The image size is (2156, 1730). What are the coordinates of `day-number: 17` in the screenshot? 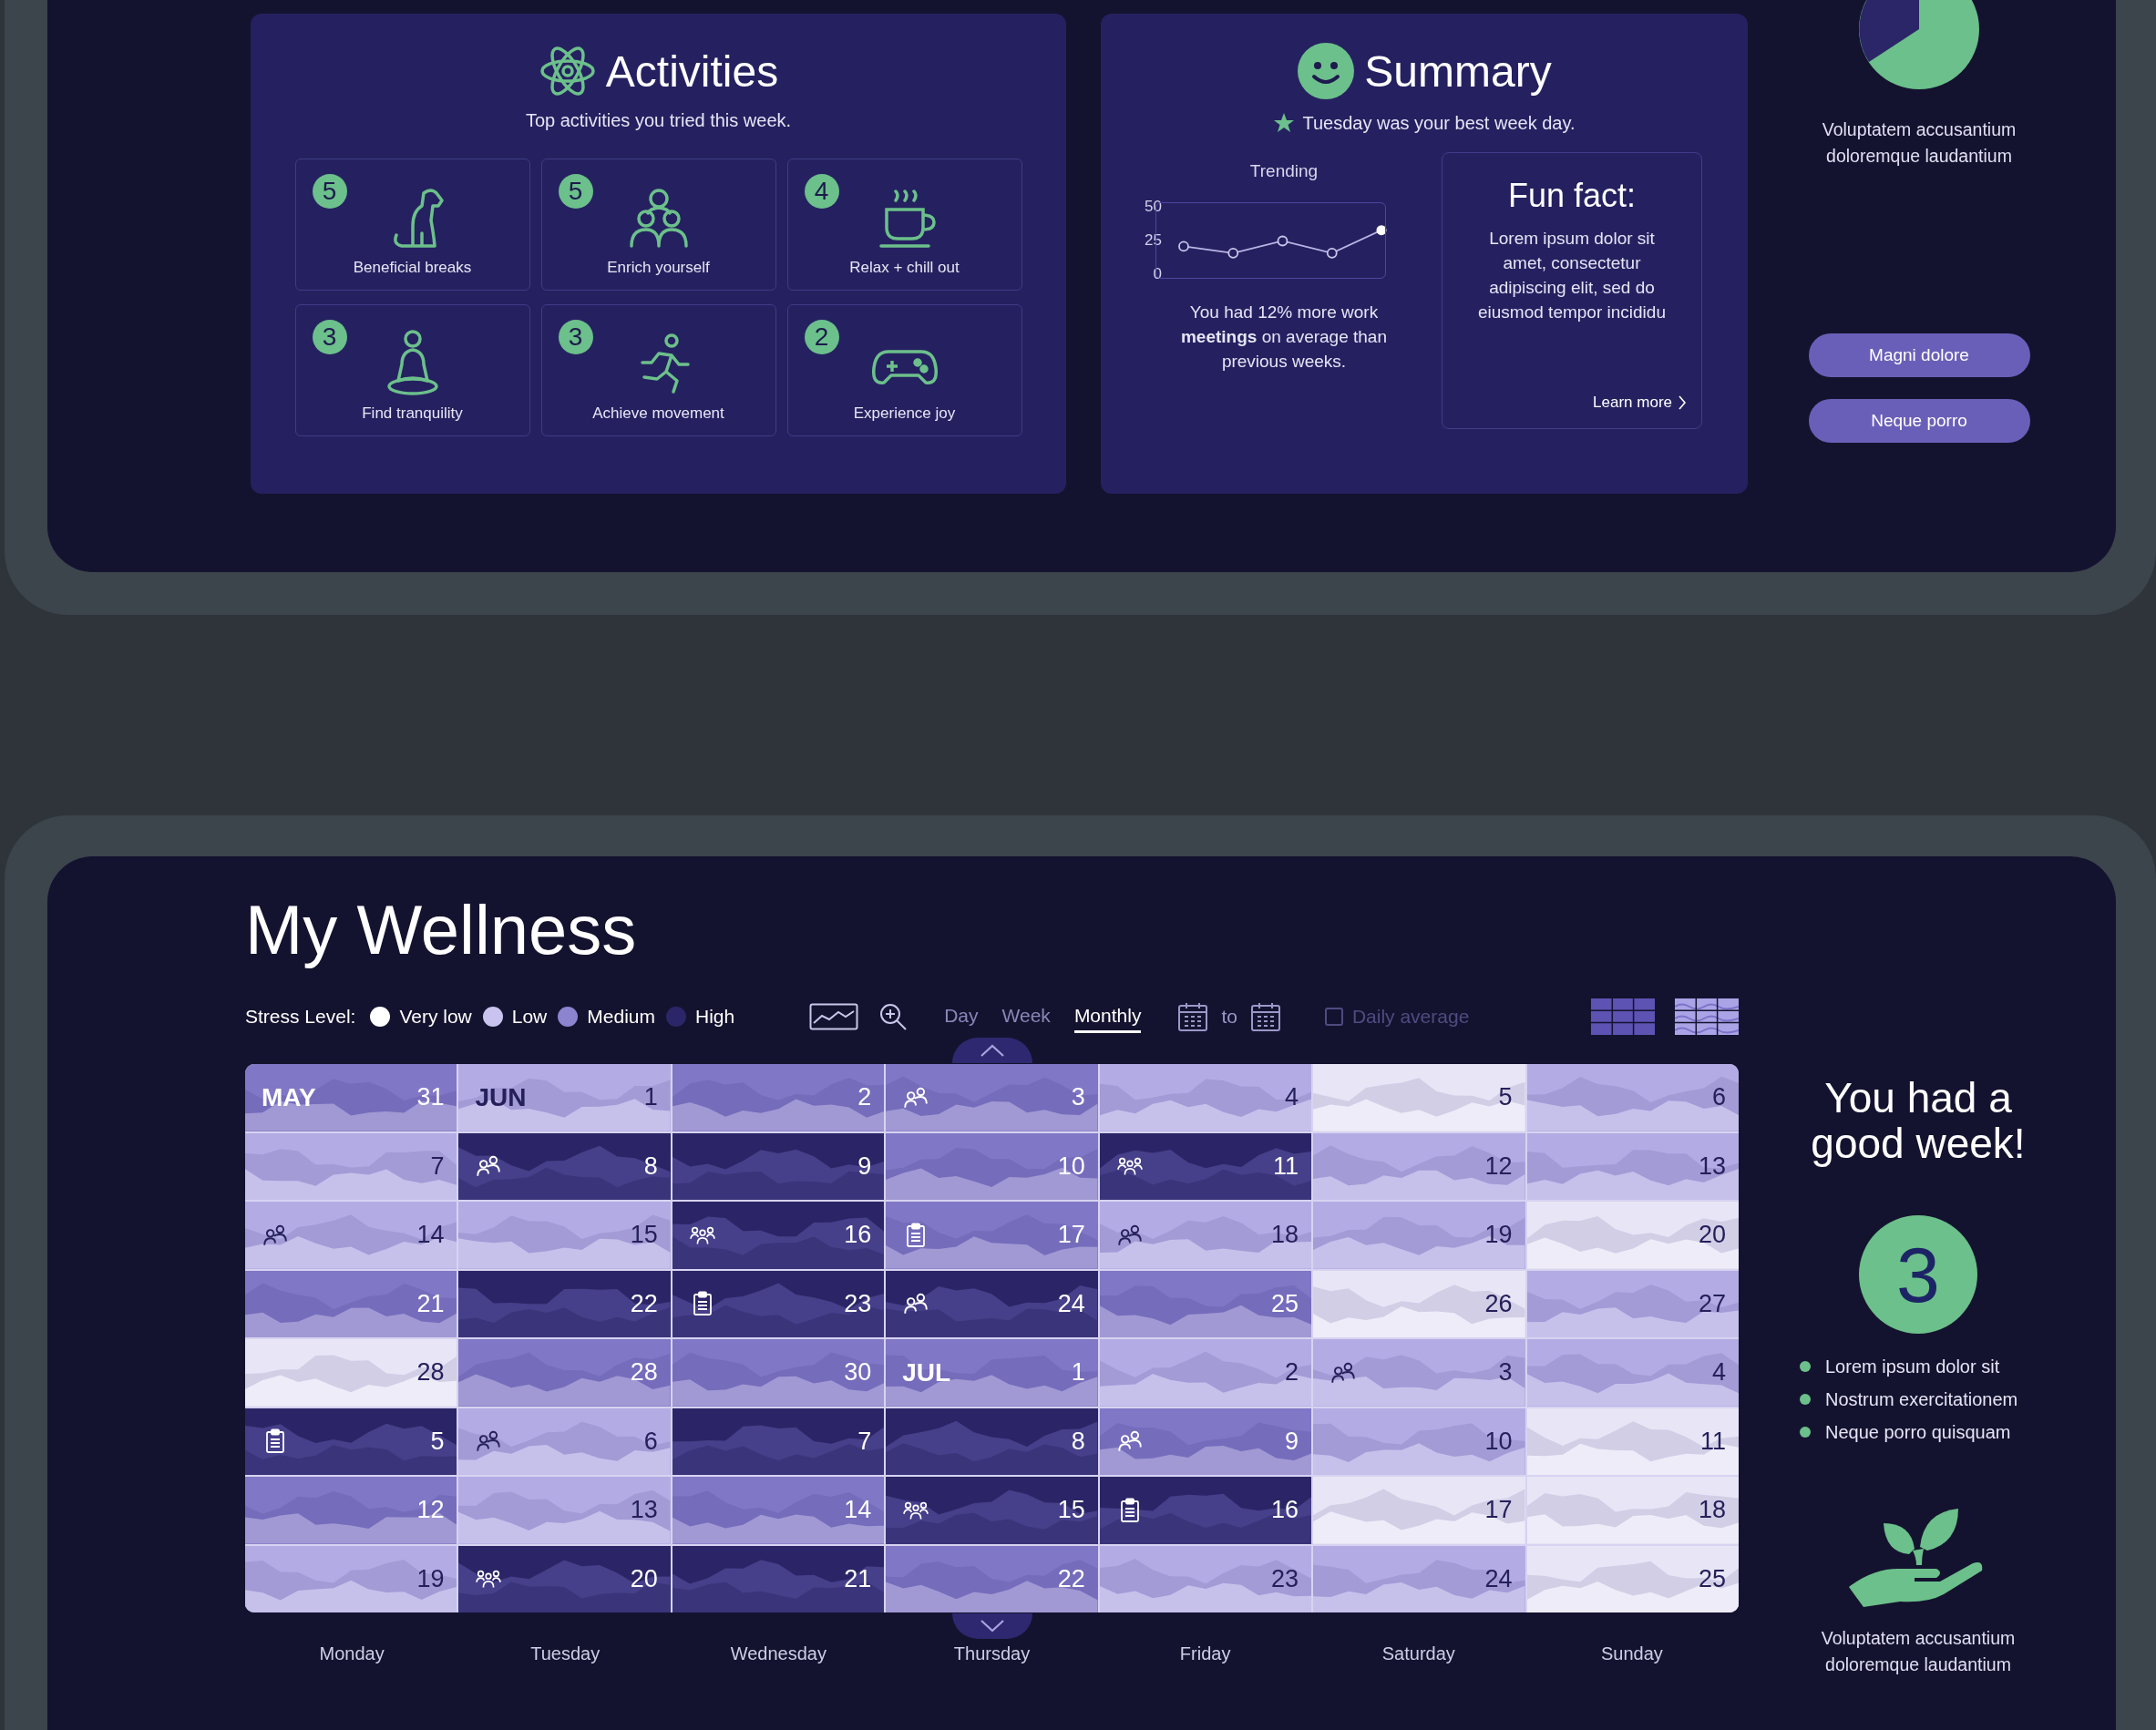 It's located at (1498, 1510).